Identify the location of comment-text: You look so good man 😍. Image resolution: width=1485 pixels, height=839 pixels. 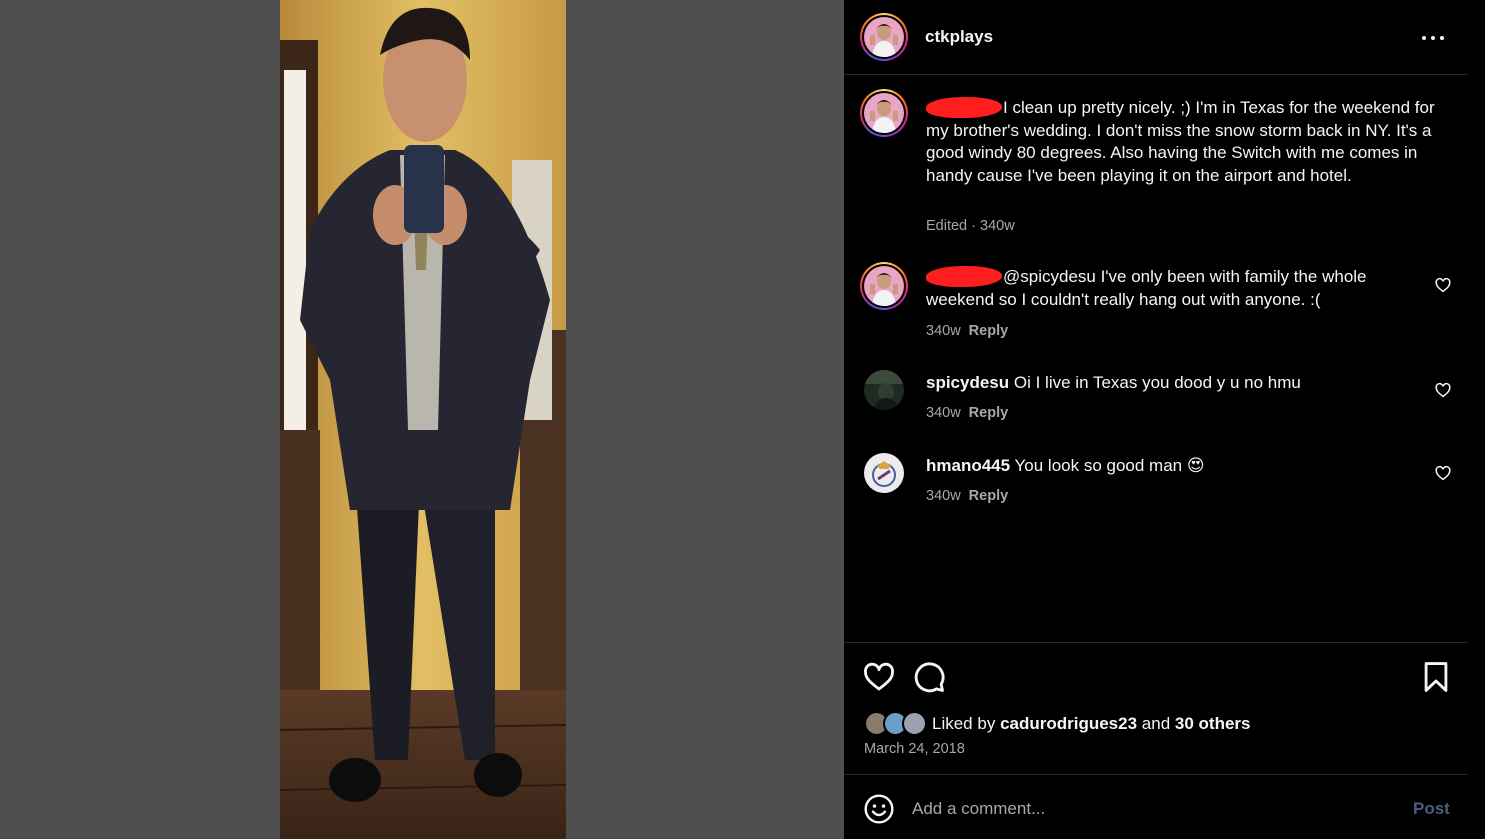
(1109, 465).